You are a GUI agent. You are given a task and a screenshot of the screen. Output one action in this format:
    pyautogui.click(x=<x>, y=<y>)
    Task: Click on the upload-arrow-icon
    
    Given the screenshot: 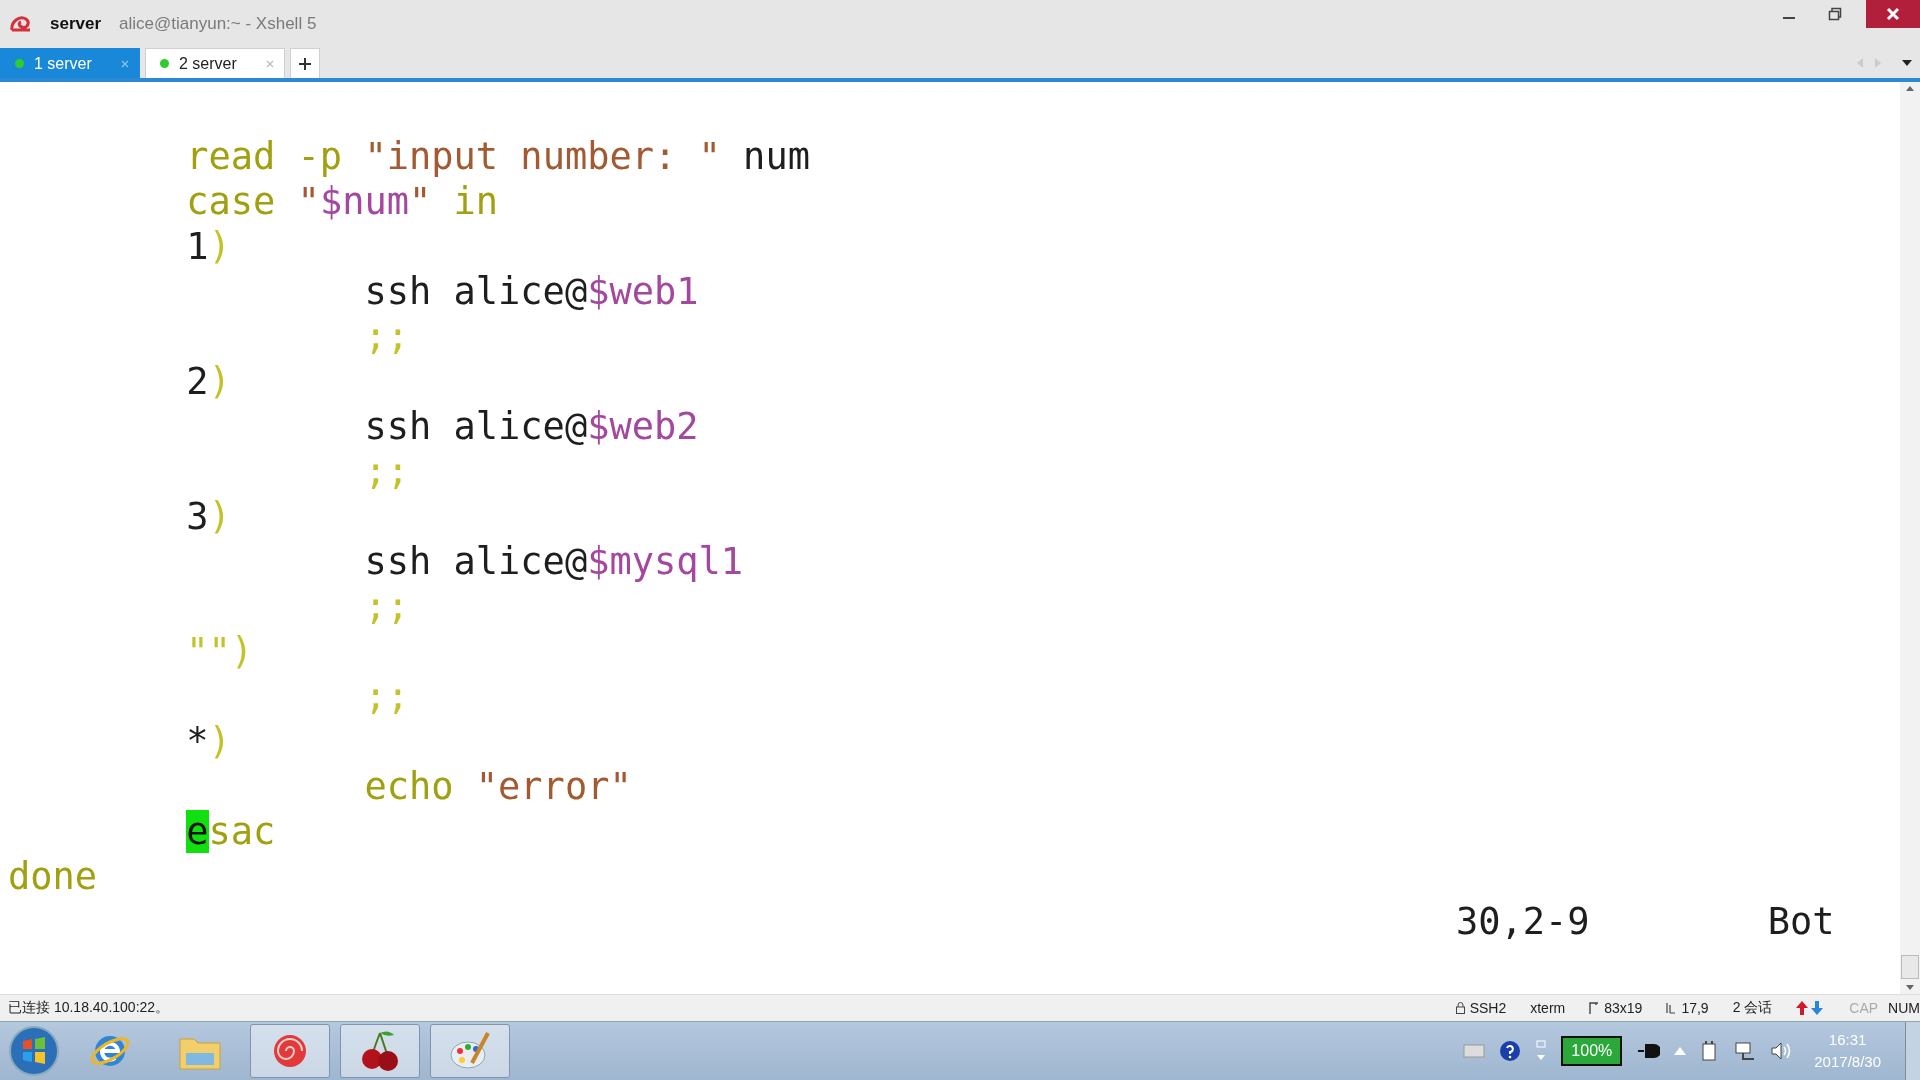 What is the action you would take?
    pyautogui.click(x=1802, y=1008)
    